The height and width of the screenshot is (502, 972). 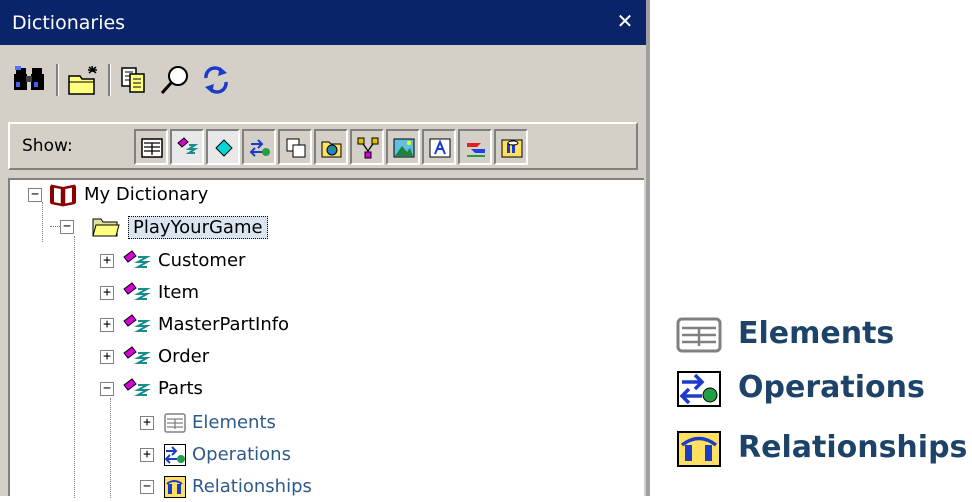 I want to click on refresh-icon, so click(x=216, y=80).